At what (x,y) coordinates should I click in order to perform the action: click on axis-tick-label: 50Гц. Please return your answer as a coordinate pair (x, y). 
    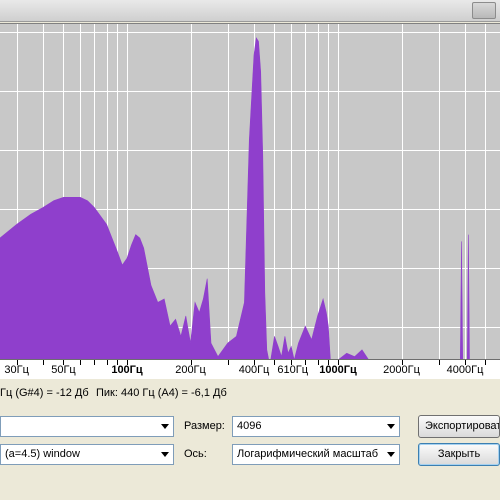
    Looking at the image, I should click on (63, 370).